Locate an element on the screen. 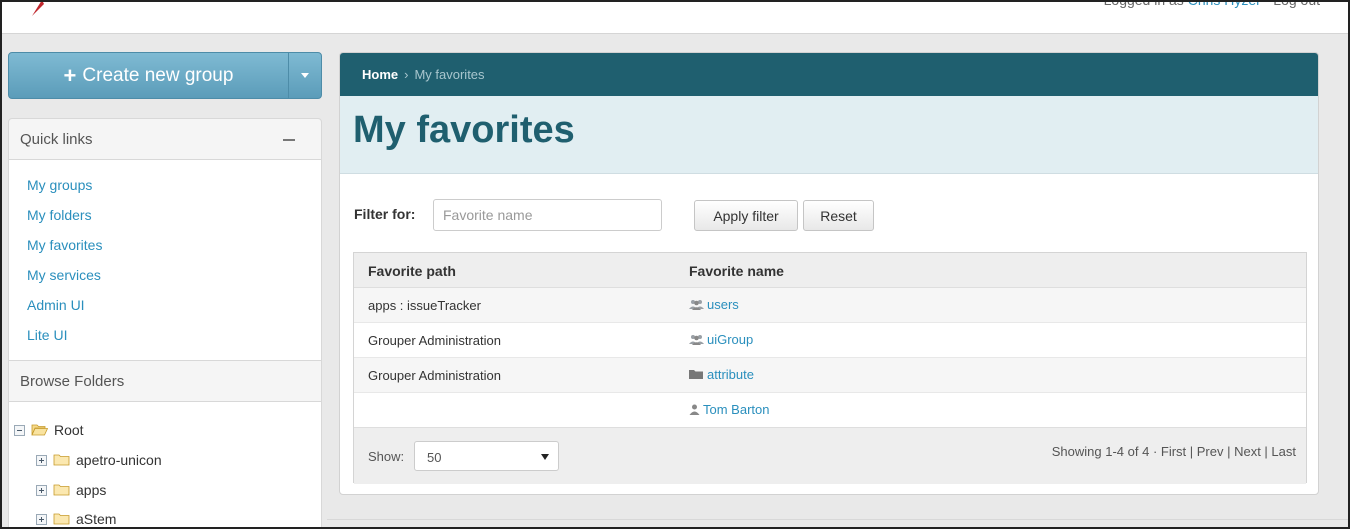 The height and width of the screenshot is (529, 1350). favorite-name-text: users is located at coordinates (723, 304).